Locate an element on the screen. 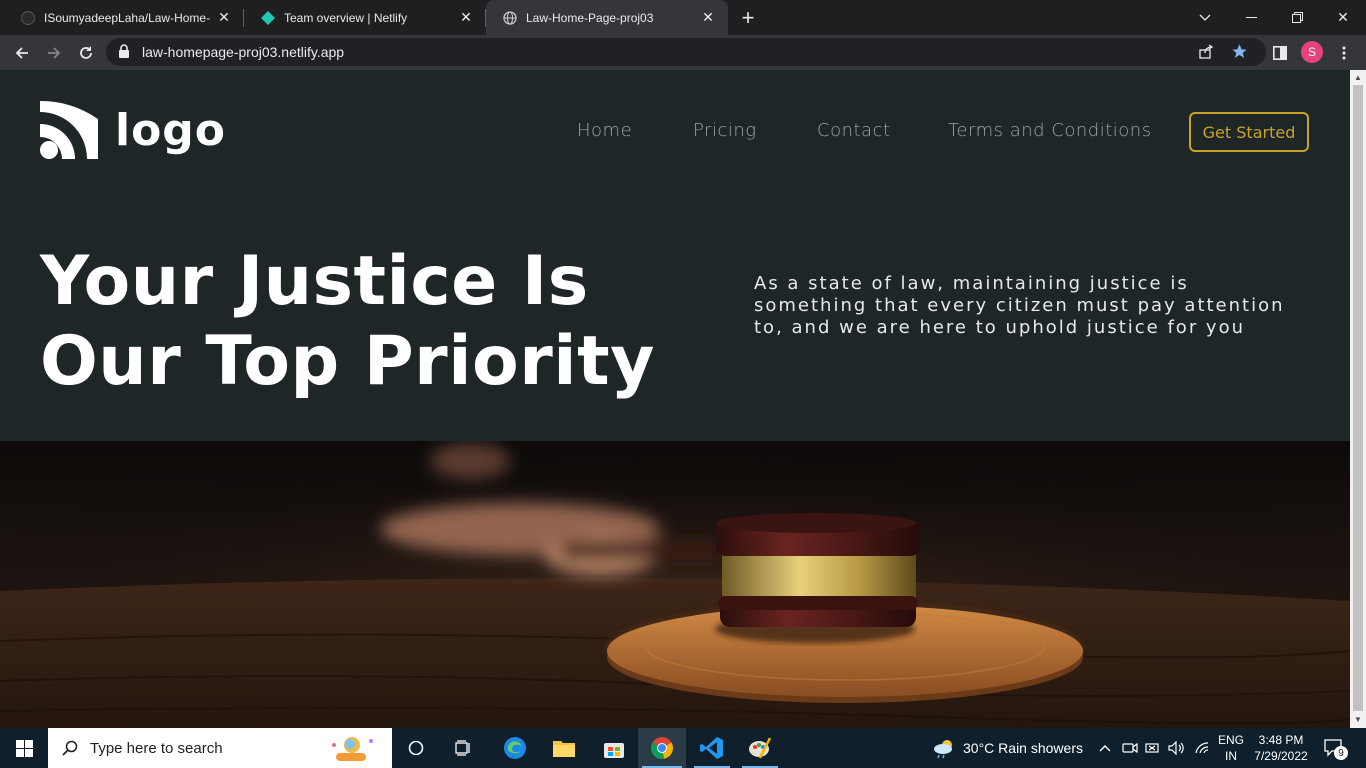 Image resolution: width=1366 pixels, height=768 pixels. nav-pricing: Pricing is located at coordinates (725, 130).